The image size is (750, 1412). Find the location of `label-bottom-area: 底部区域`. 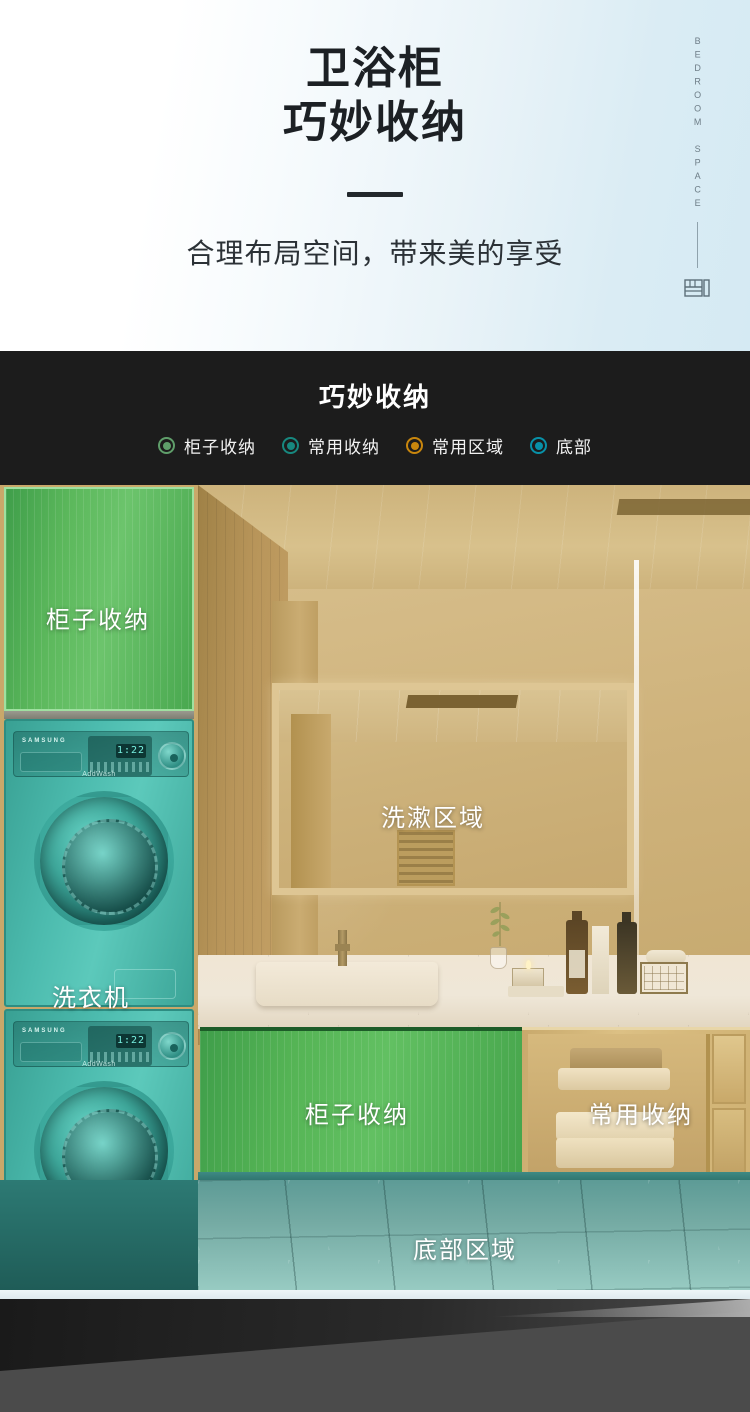

label-bottom-area: 底部区域 is located at coordinates (465, 1250).